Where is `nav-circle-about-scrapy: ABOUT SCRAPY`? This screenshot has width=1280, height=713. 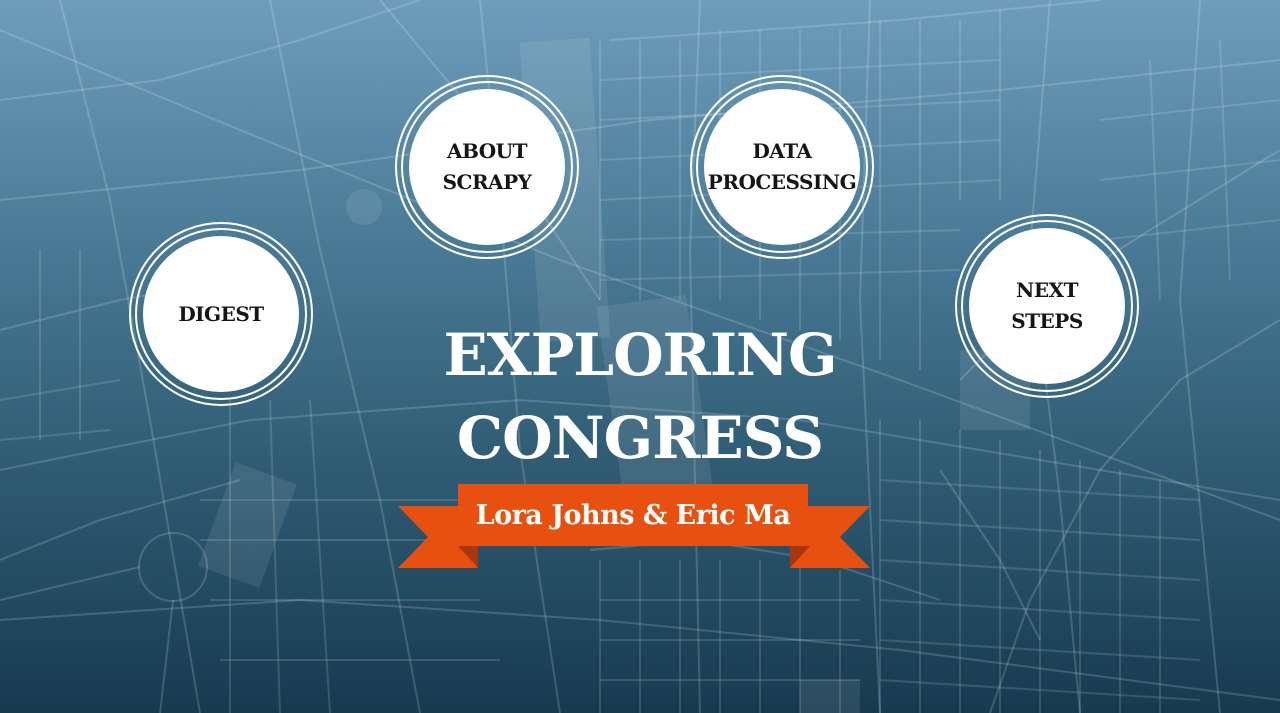 nav-circle-about-scrapy: ABOUT SCRAPY is located at coordinates (487, 167).